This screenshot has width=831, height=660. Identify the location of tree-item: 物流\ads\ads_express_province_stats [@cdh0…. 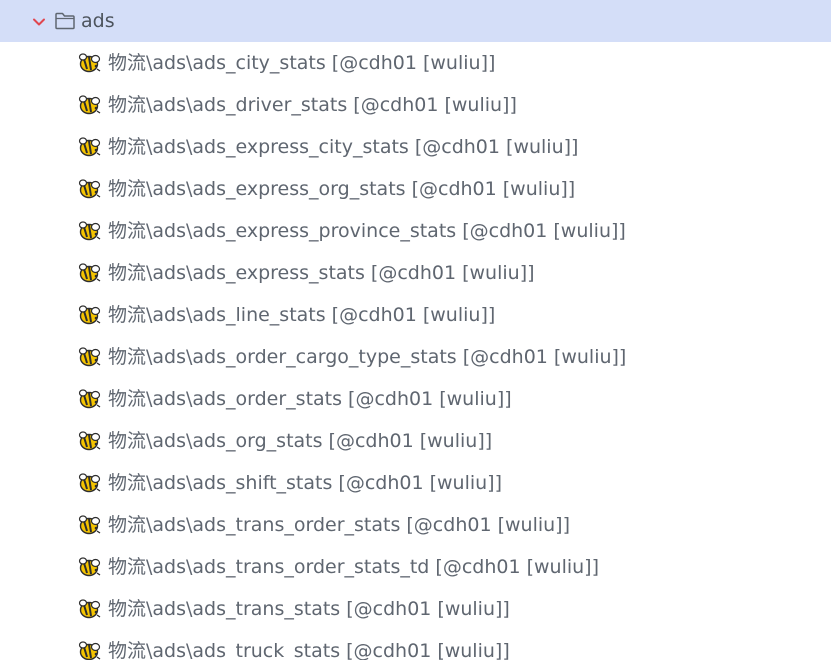
(415, 231).